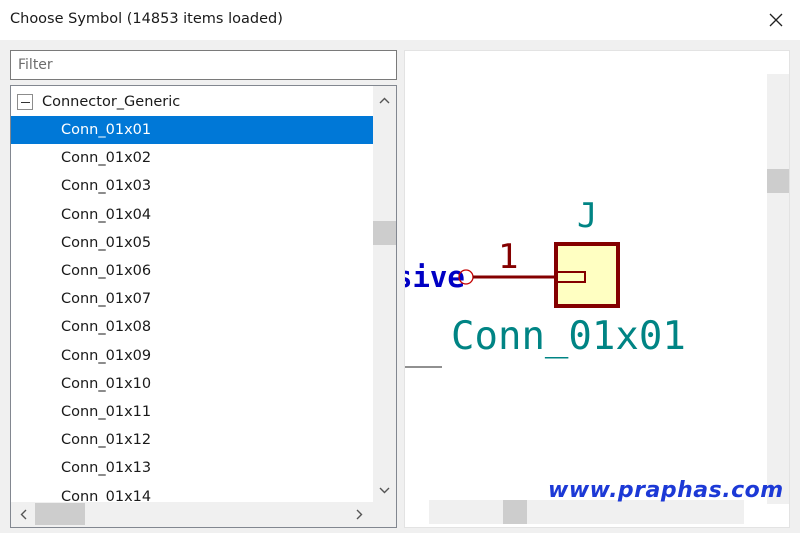 This screenshot has width=800, height=533. I want to click on tree-item-conn-01x11: Conn_01x11, so click(192, 412).